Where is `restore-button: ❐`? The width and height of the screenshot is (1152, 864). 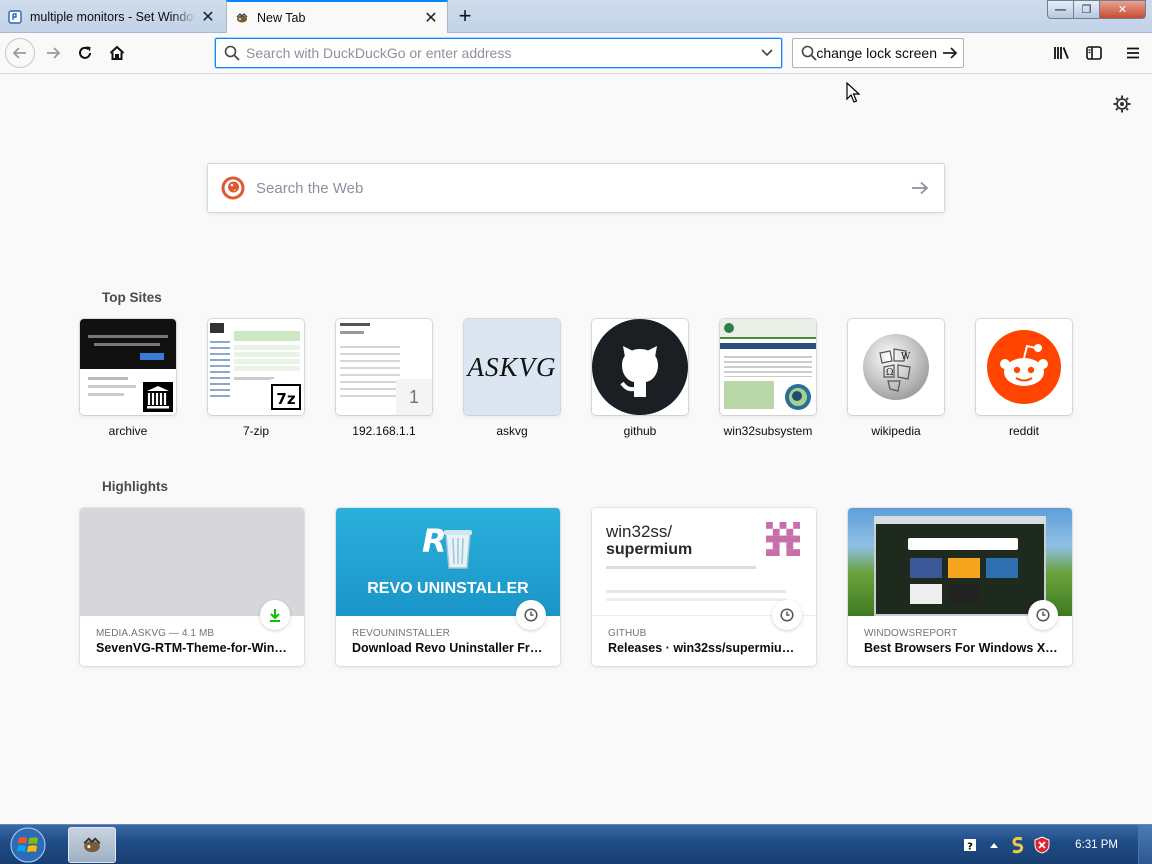
restore-button: ❐ is located at coordinates (1087, 9).